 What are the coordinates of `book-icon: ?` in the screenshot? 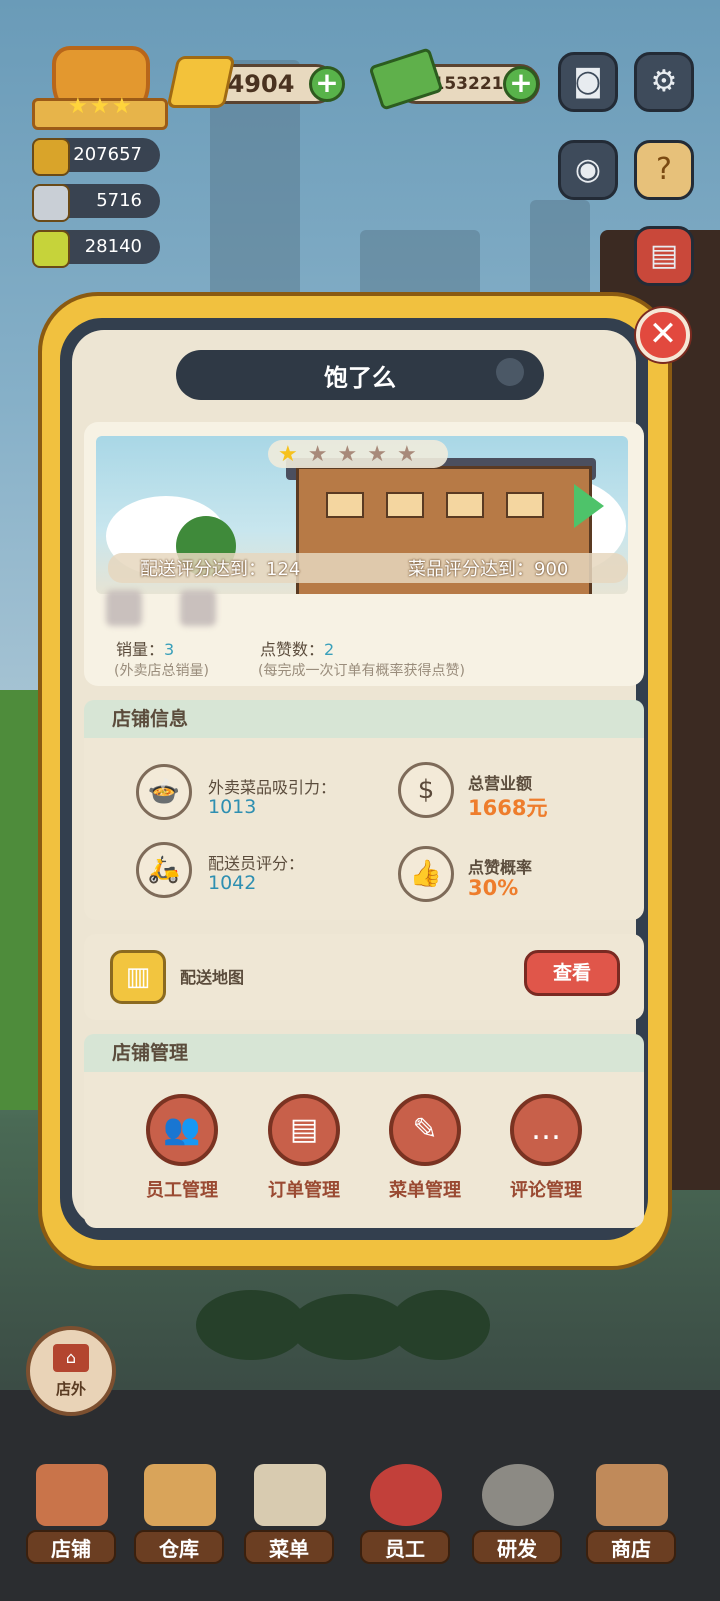 It's located at (664, 170).